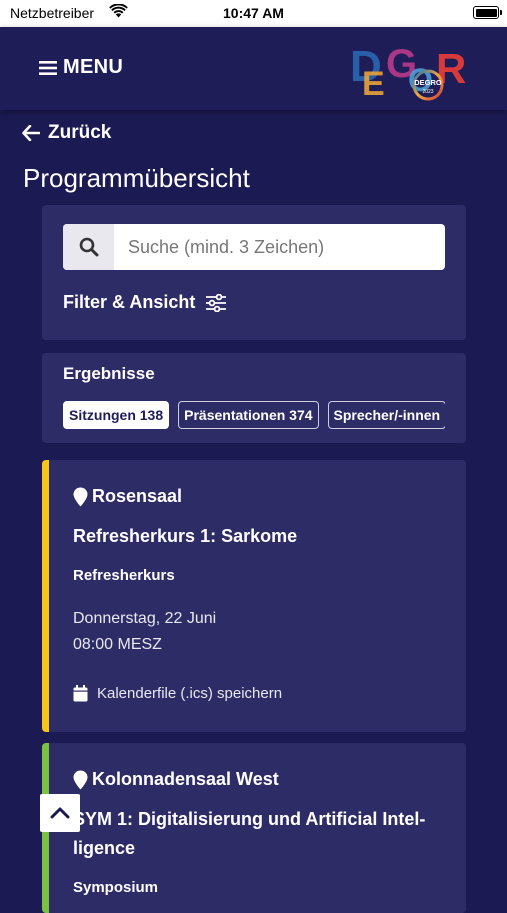 This screenshot has width=507, height=913. I want to click on session-room-label: Rosensaal, so click(137, 496).